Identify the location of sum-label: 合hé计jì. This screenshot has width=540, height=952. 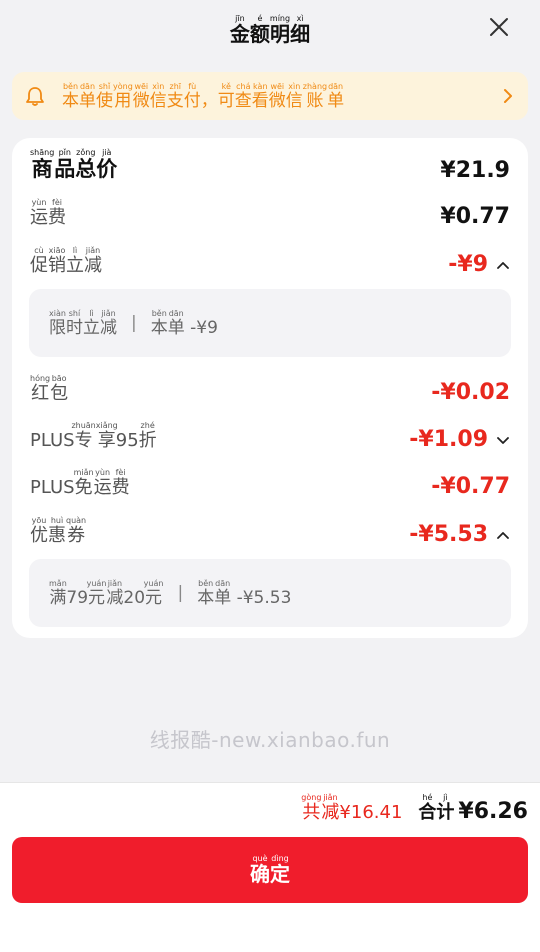
(436, 808).